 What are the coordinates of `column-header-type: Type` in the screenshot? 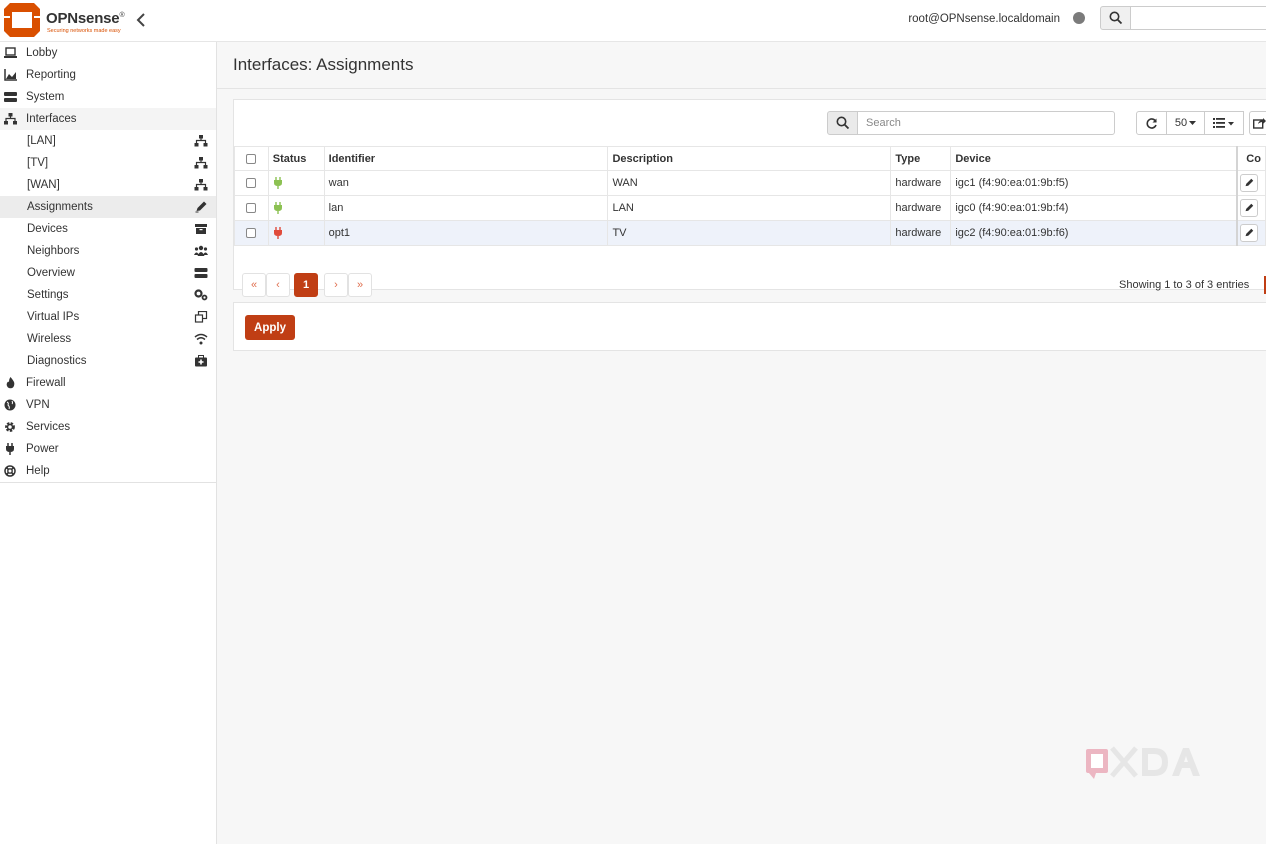 It's located at (921, 158).